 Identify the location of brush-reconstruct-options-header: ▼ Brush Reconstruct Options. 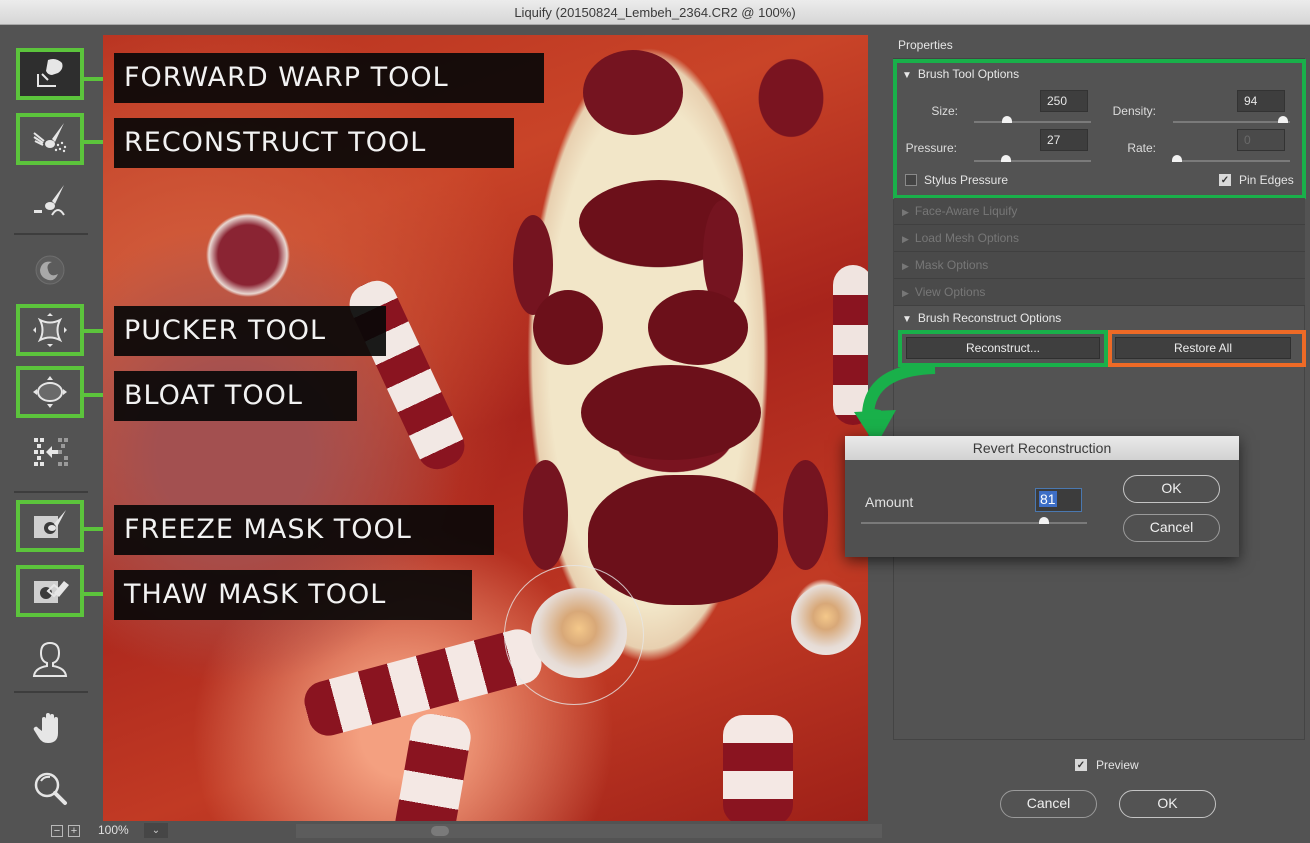
(981, 318).